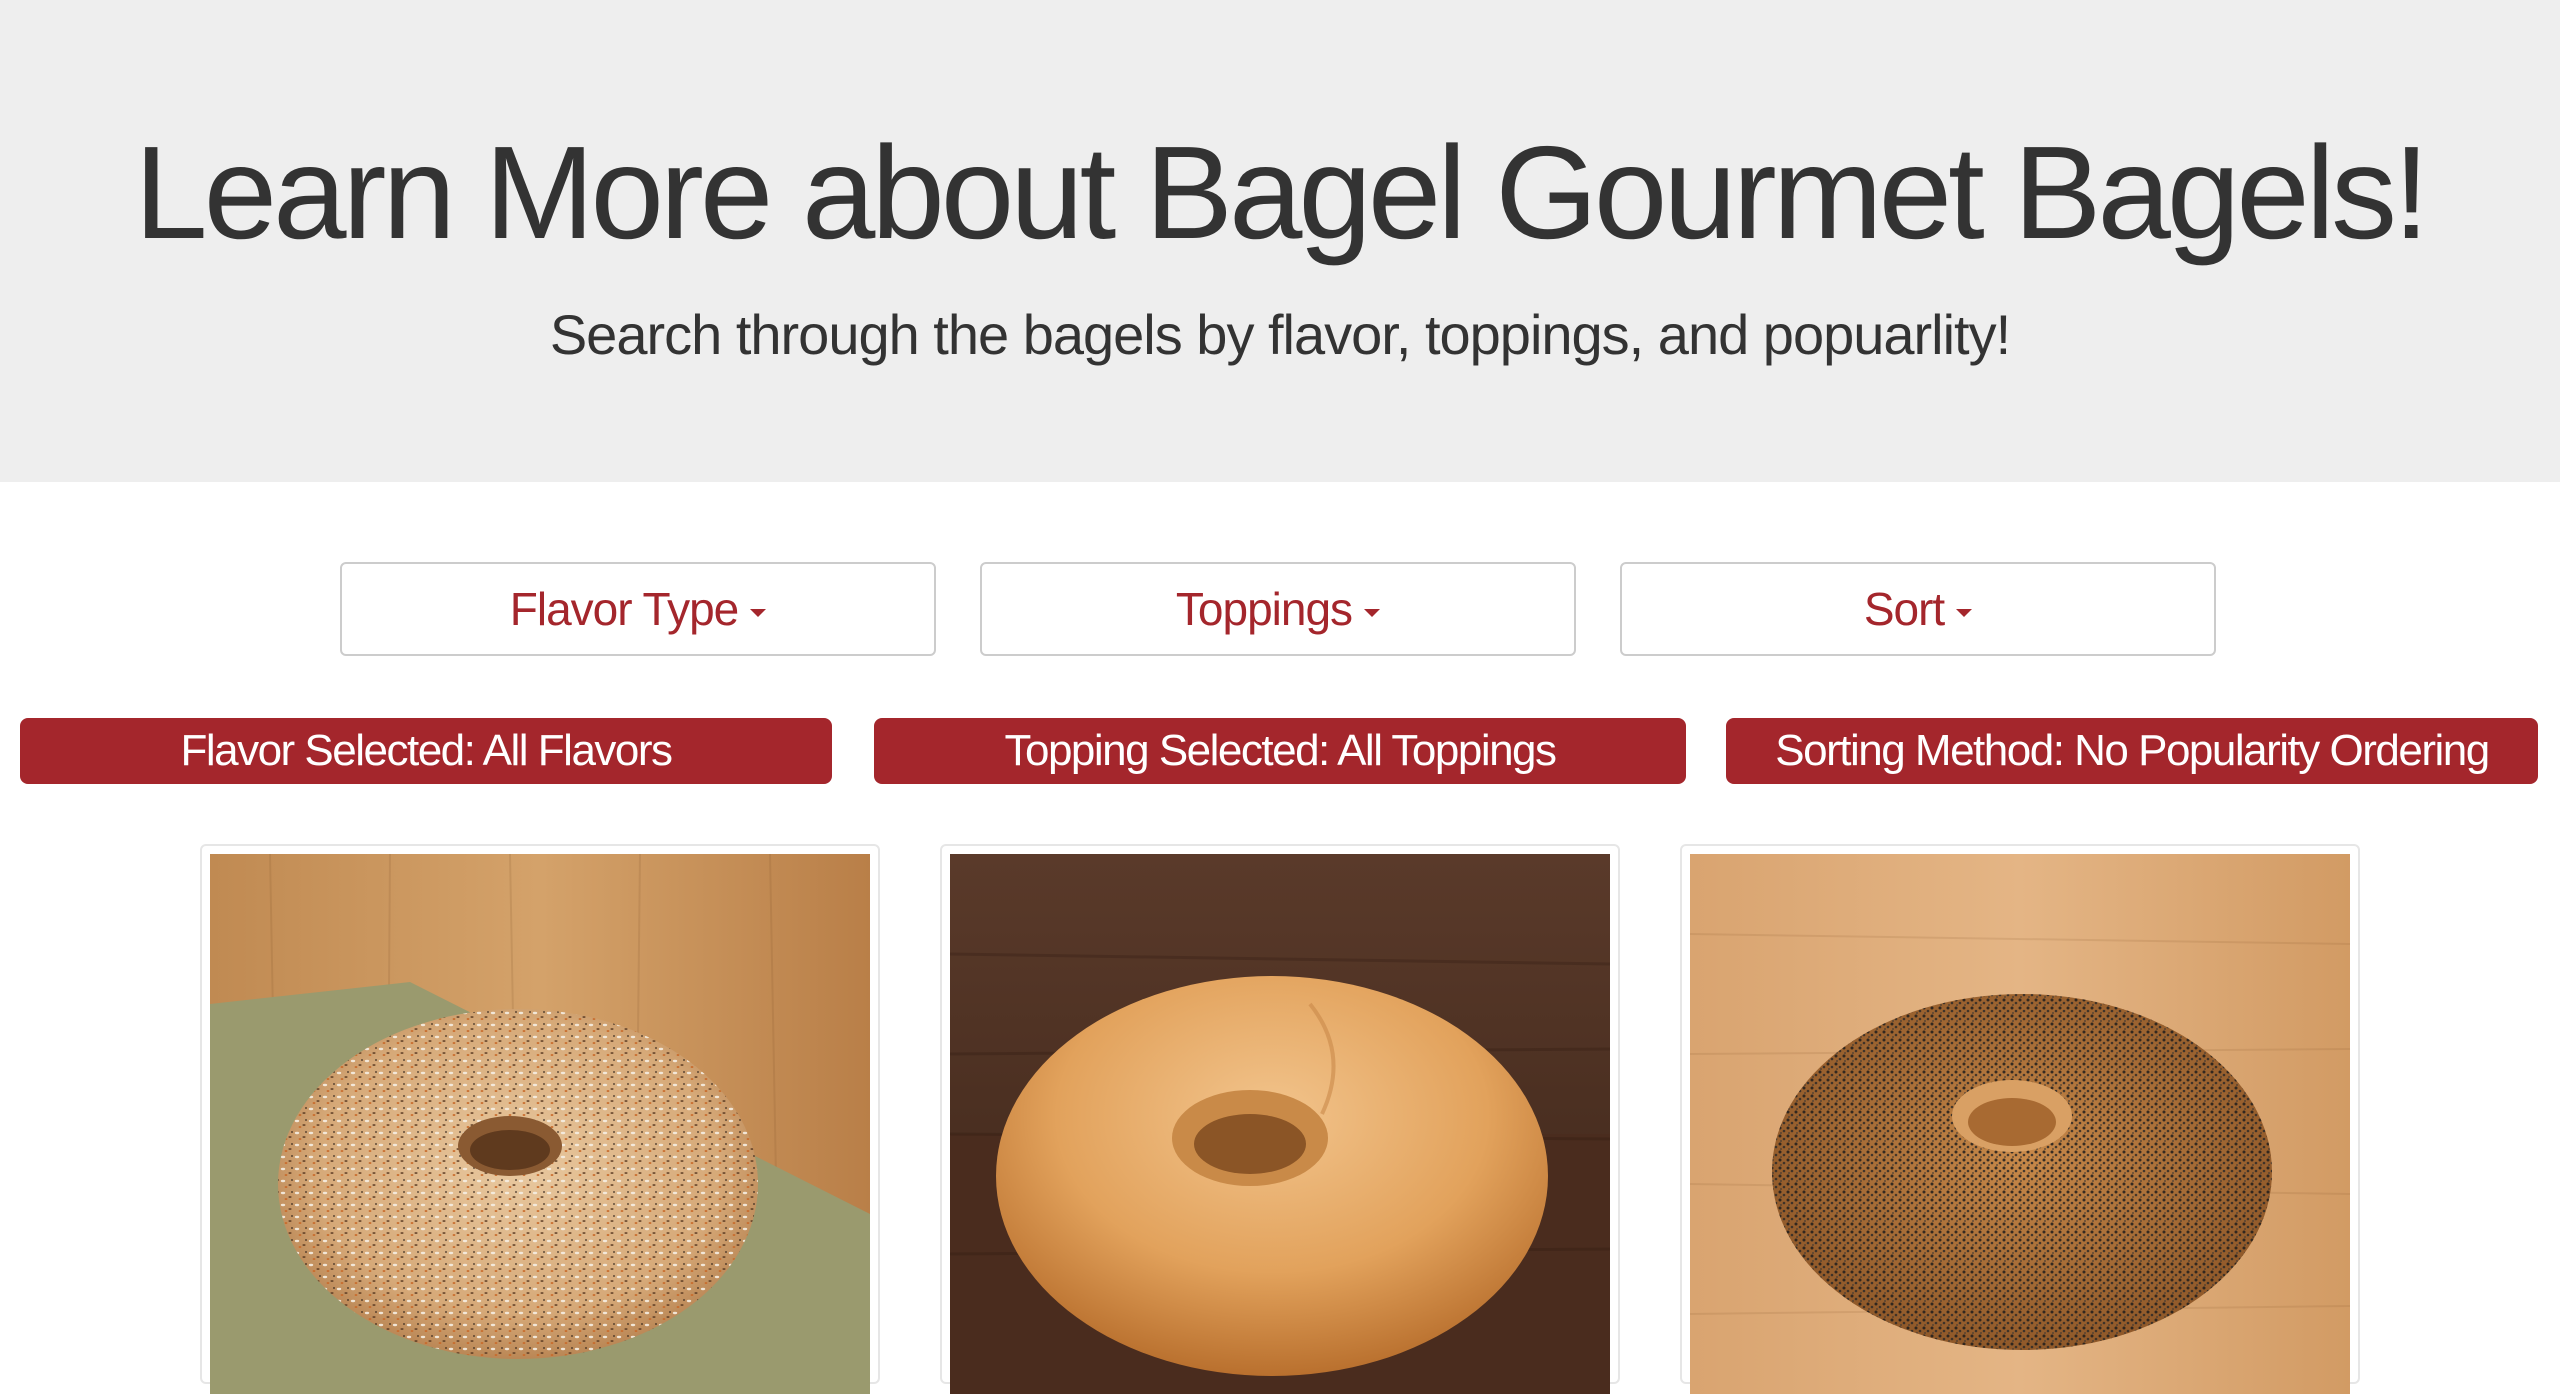 The width and height of the screenshot is (2560, 1394). I want to click on plain-bagel-image, so click(1280, 1124).